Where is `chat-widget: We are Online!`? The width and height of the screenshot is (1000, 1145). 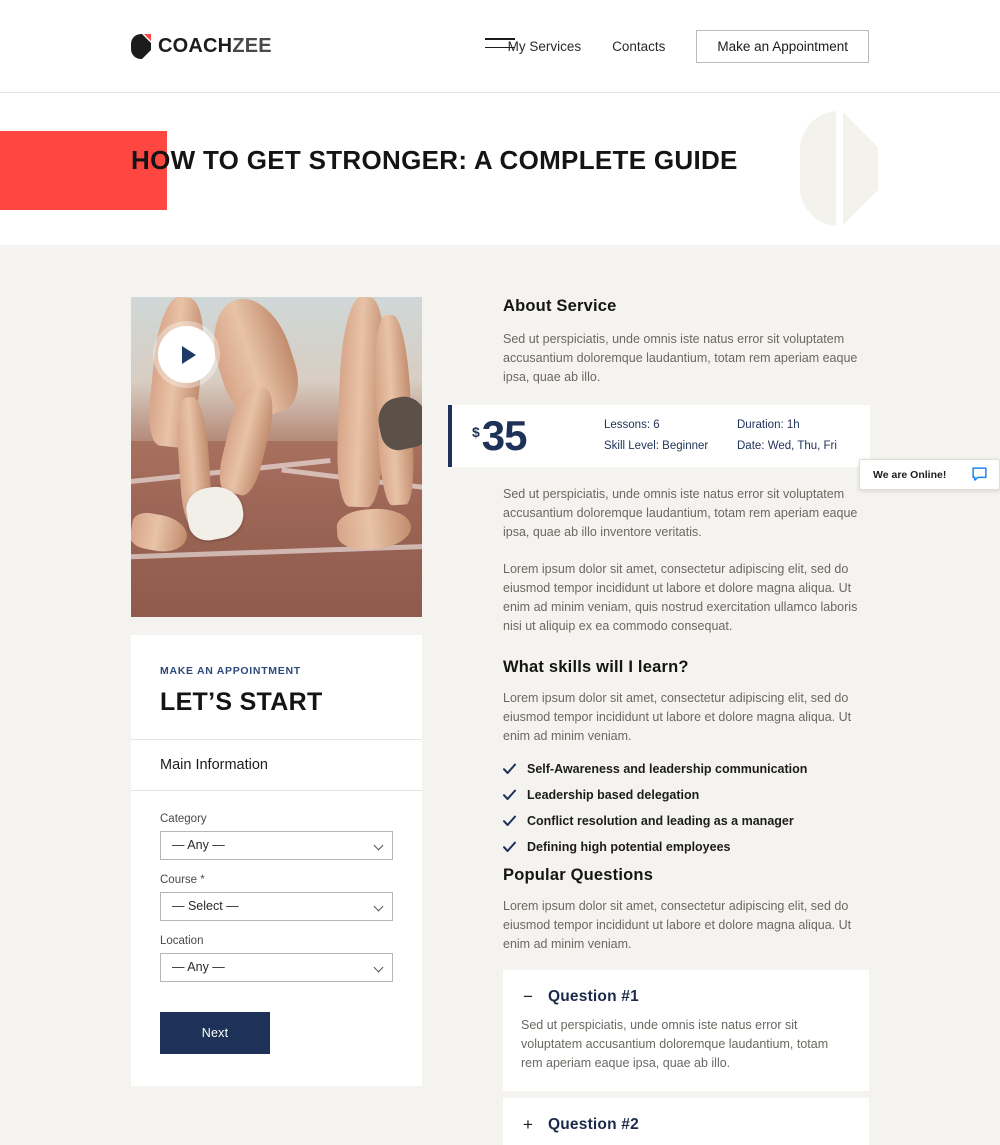
chat-widget: We are Online! is located at coordinates (929, 474).